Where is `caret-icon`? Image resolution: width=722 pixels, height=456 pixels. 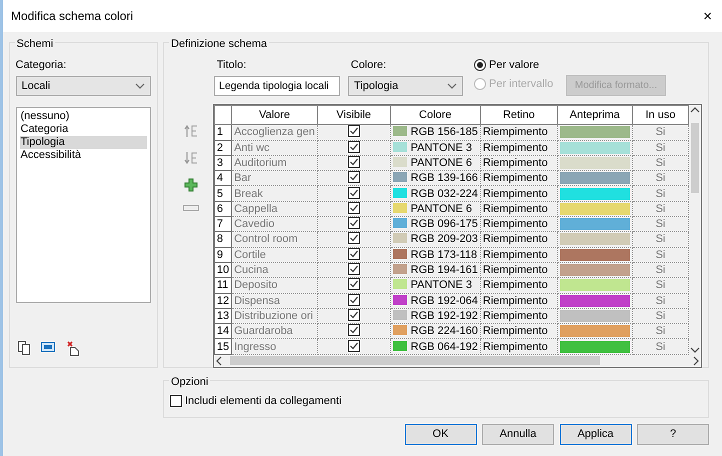 caret-icon is located at coordinates (452, 86).